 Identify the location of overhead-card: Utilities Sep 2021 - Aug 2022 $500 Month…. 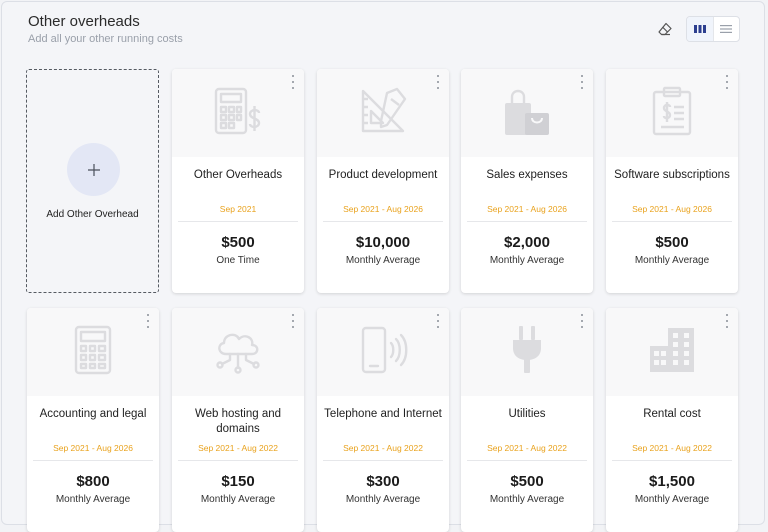
(527, 420).